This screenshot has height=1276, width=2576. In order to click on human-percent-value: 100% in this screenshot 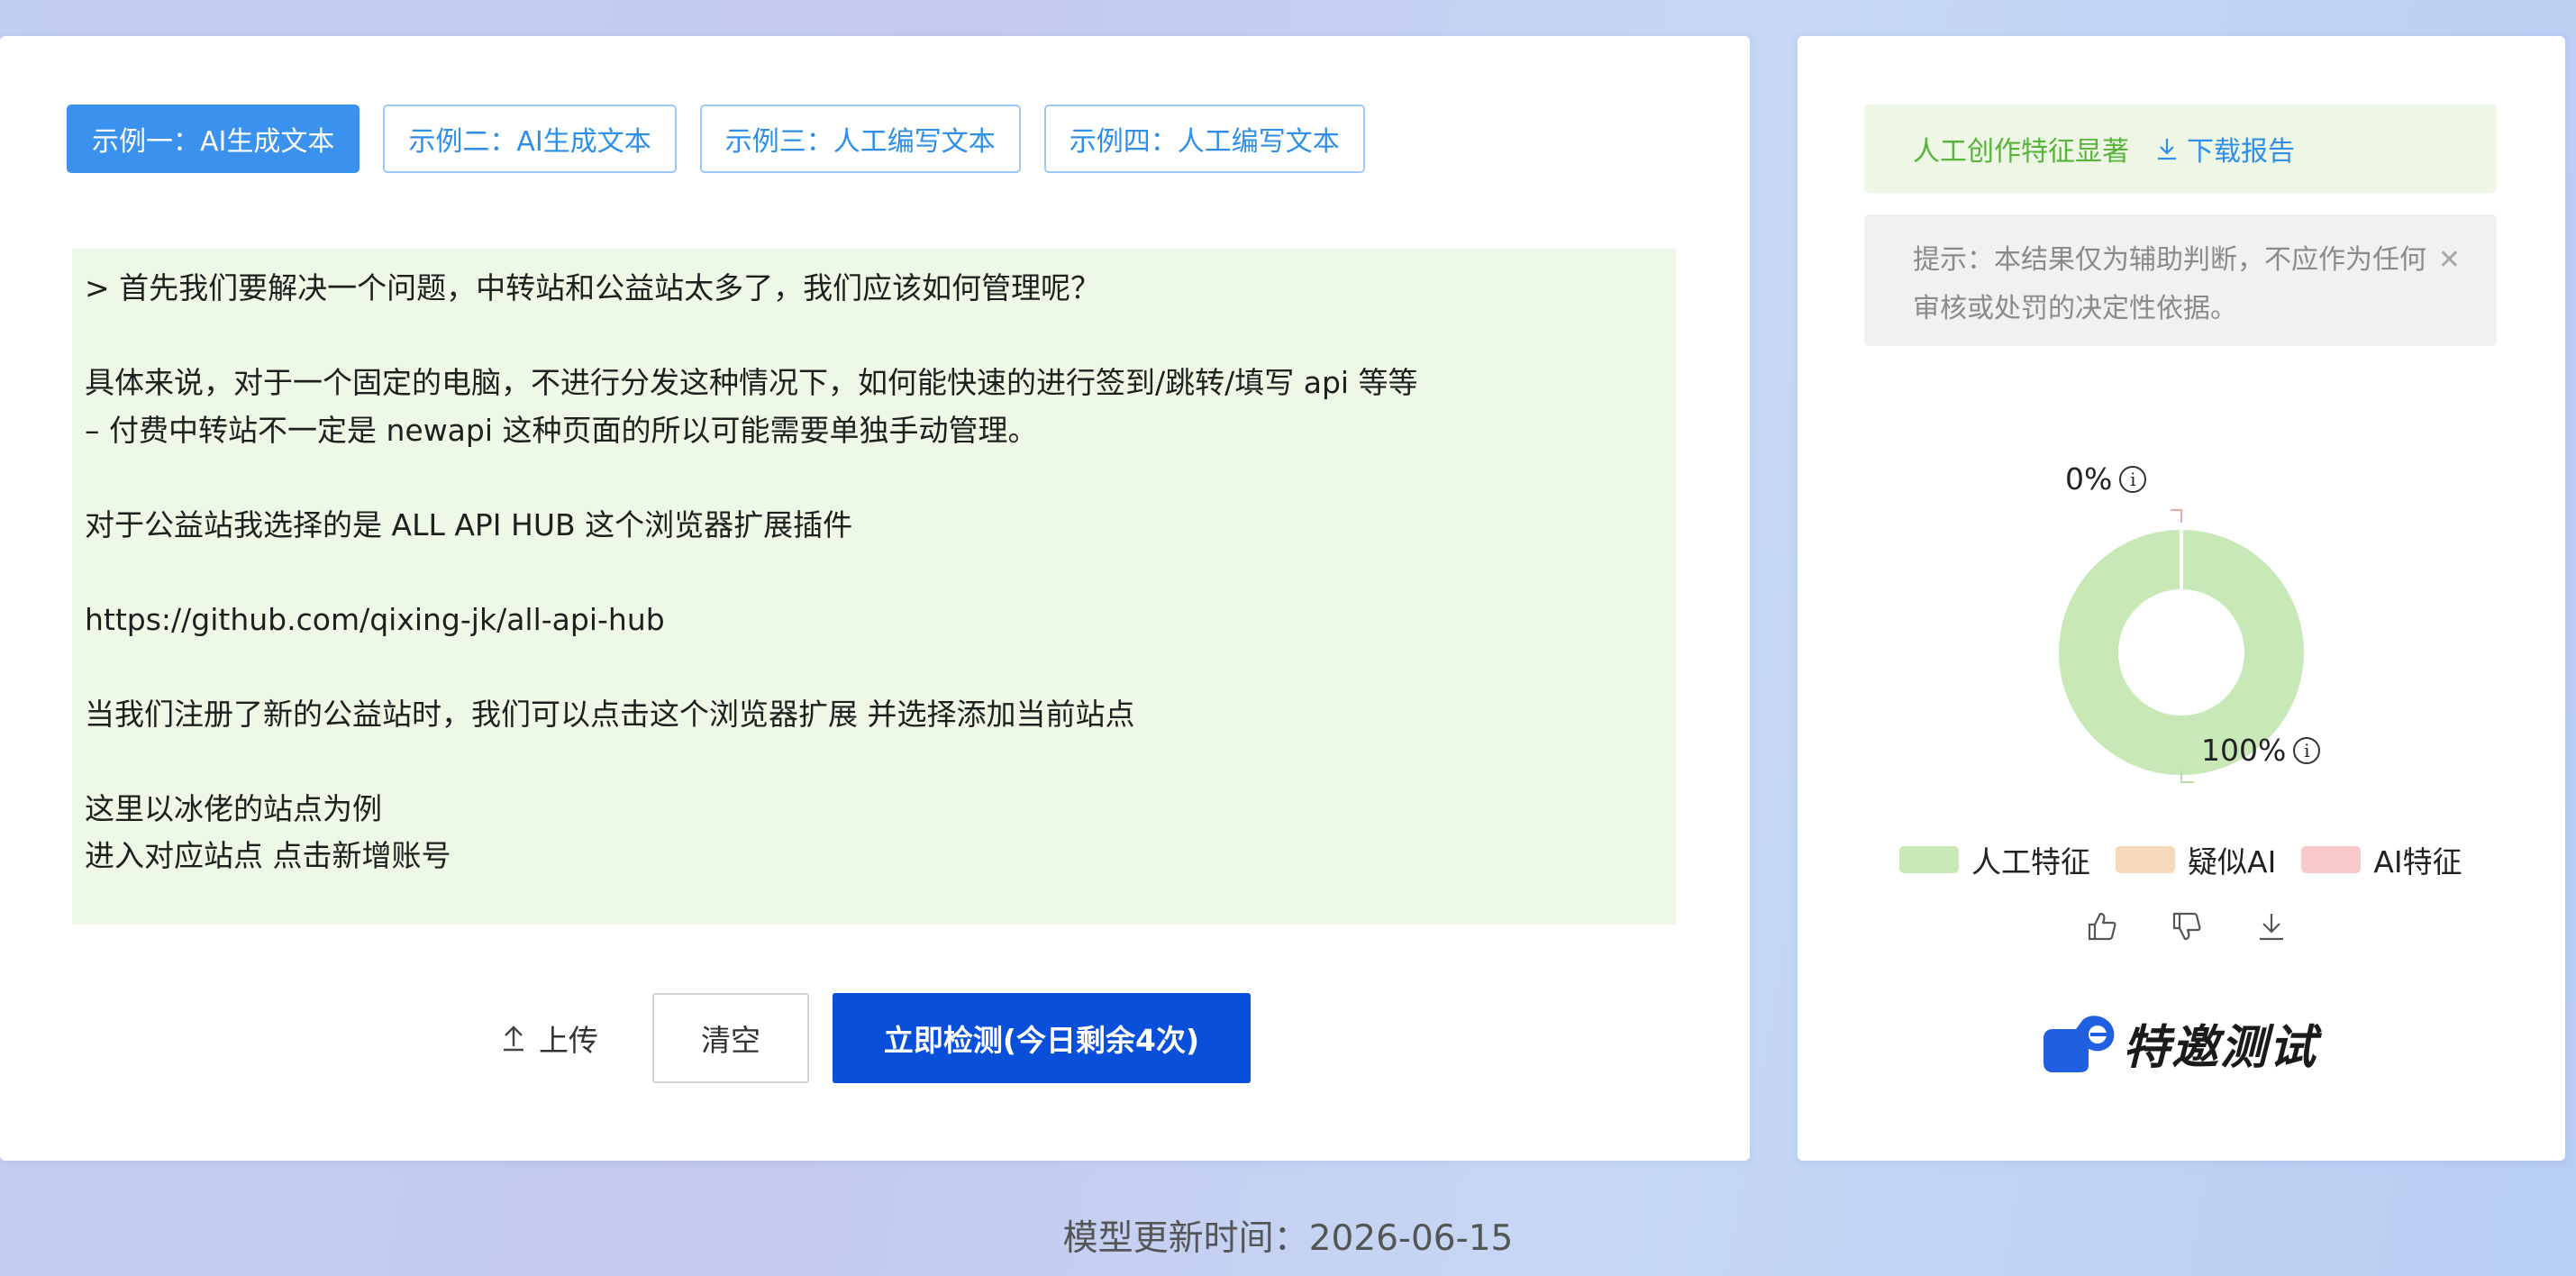, I will do `click(2244, 750)`.